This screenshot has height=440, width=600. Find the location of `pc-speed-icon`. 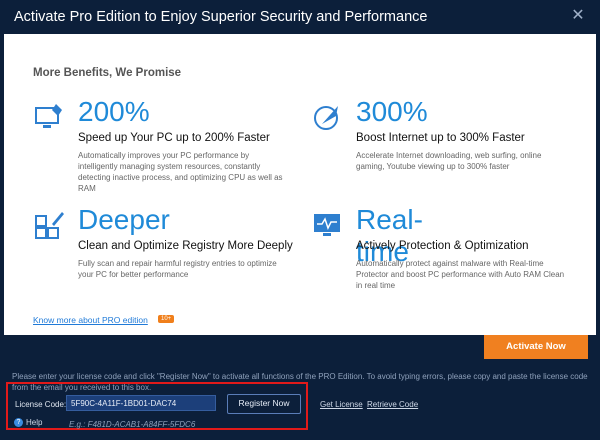

pc-speed-icon is located at coordinates (48, 116).